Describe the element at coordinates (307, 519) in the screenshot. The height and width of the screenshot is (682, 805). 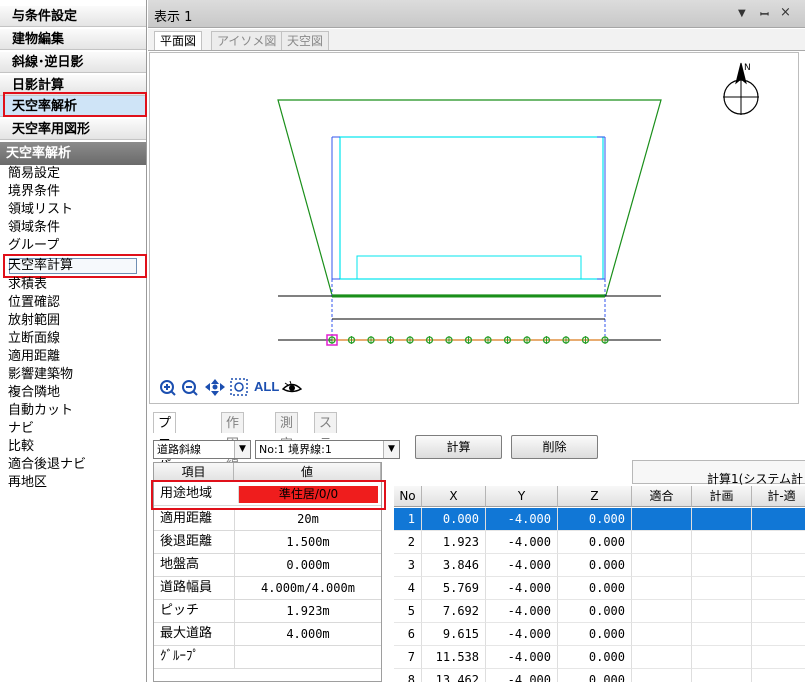
I see `prop-value: 20m` at that location.